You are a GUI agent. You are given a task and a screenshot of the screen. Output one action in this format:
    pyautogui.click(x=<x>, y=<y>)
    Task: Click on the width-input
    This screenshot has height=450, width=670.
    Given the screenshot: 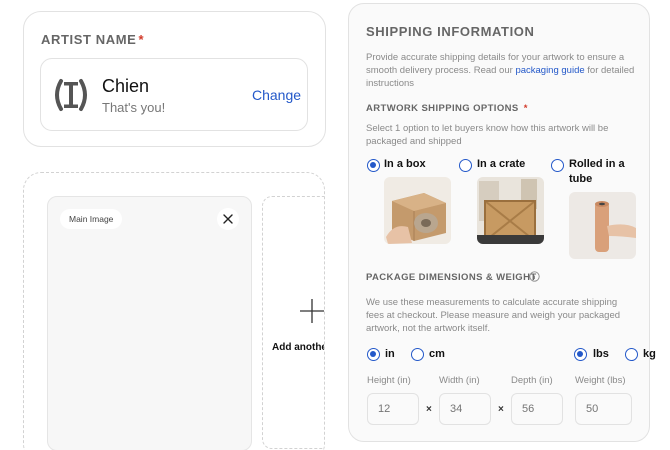 What is the action you would take?
    pyautogui.click(x=465, y=409)
    